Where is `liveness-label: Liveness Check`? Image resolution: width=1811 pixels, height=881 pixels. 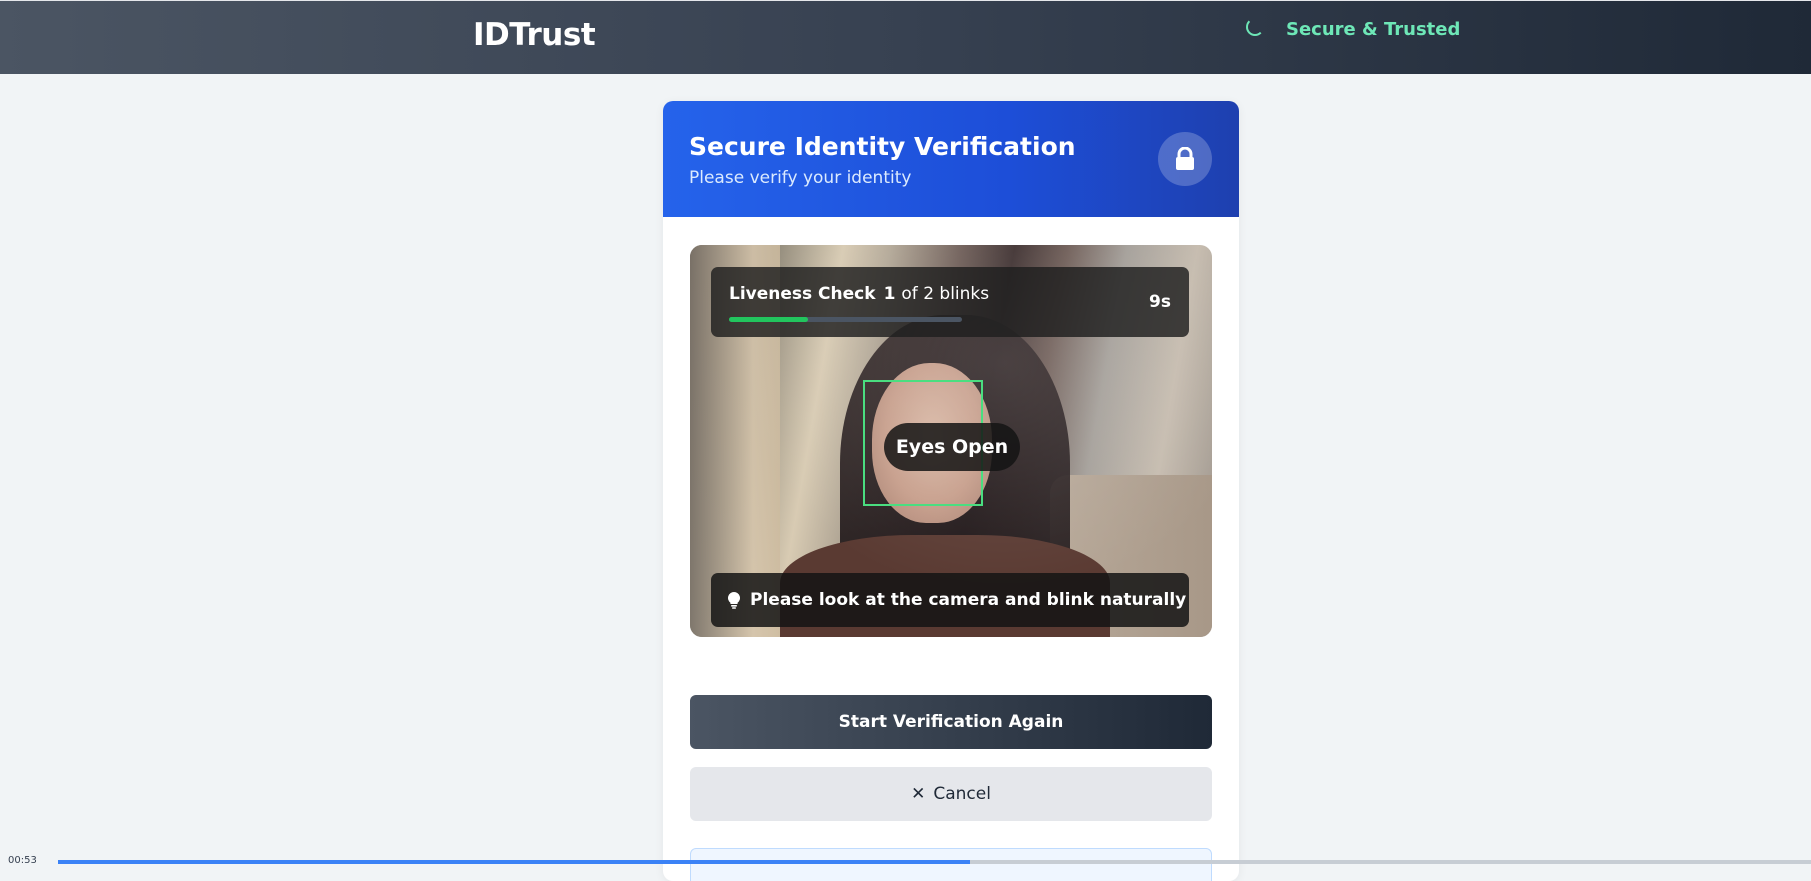 liveness-label: Liveness Check is located at coordinates (802, 294).